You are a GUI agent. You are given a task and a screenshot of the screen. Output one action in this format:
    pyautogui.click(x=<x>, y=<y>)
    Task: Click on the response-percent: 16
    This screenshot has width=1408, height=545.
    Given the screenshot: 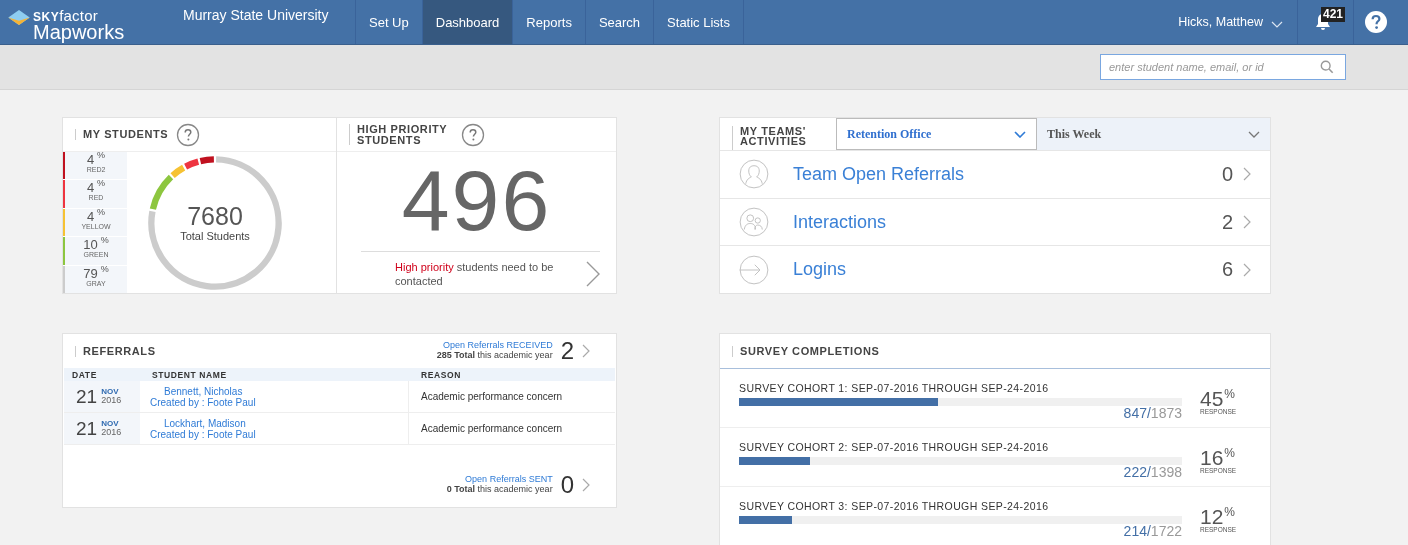 What is the action you would take?
    pyautogui.click(x=1212, y=457)
    